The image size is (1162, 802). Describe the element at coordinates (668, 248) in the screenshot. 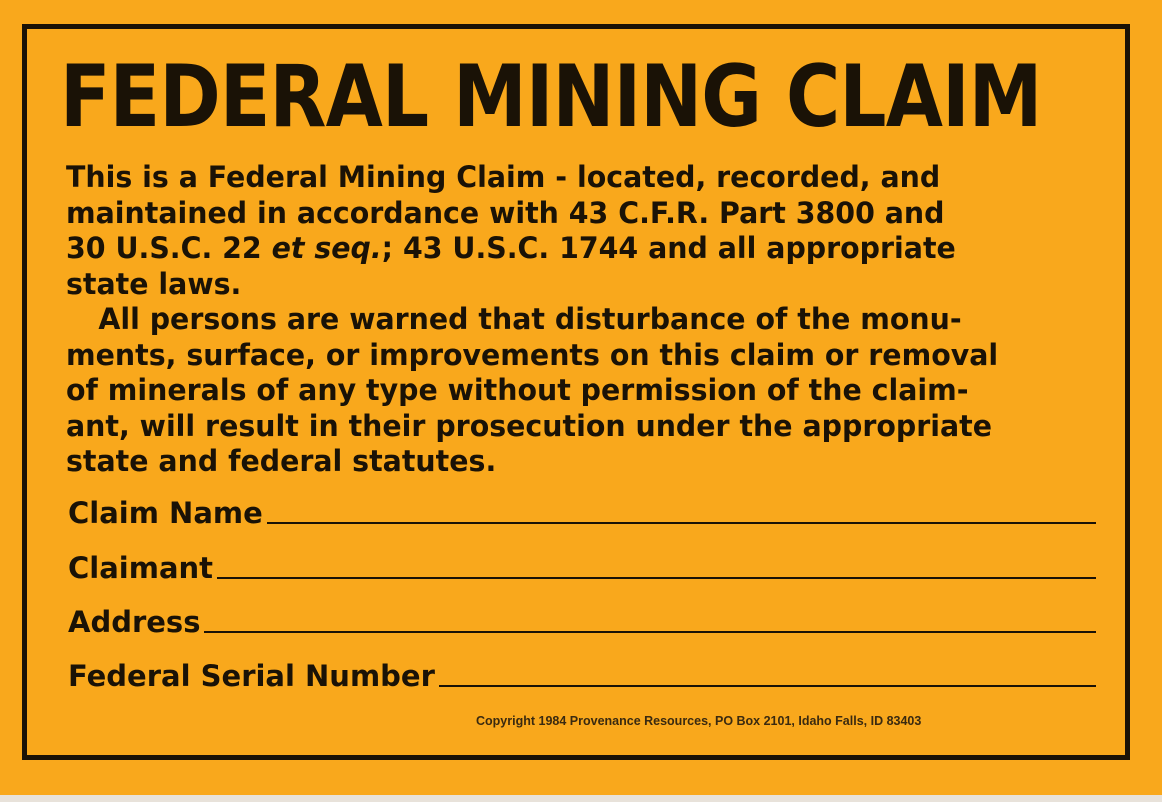

I see `statute-text: ; 43 U.S.C. 1744 and all appropriate` at that location.